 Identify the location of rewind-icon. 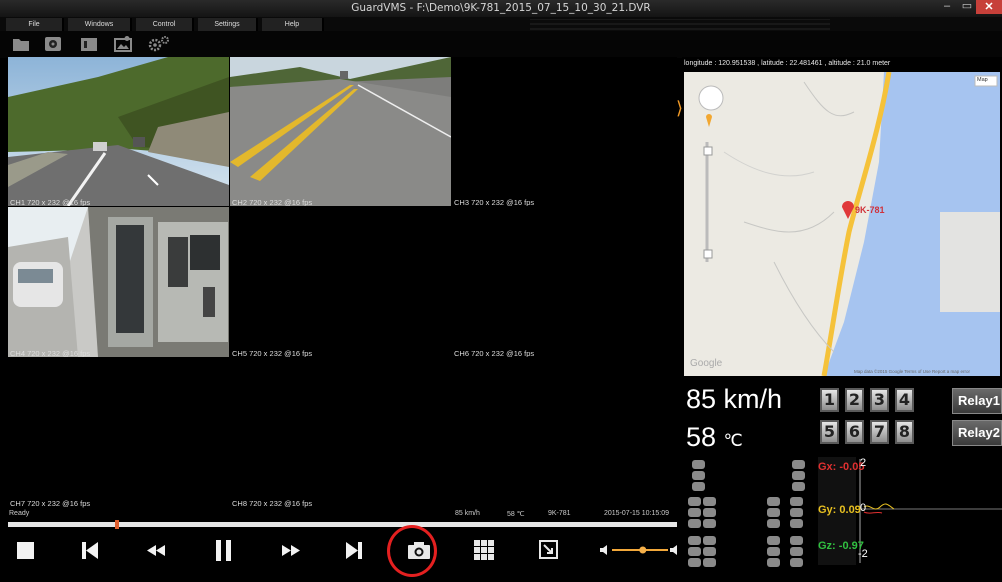
(157, 550).